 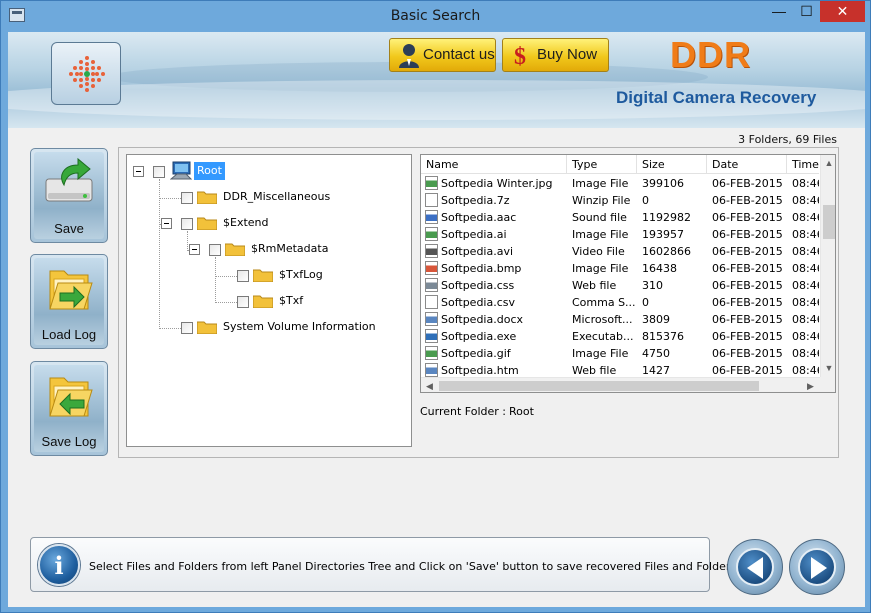 What do you see at coordinates (71, 290) in the screenshot?
I see `folder-load-icon` at bounding box center [71, 290].